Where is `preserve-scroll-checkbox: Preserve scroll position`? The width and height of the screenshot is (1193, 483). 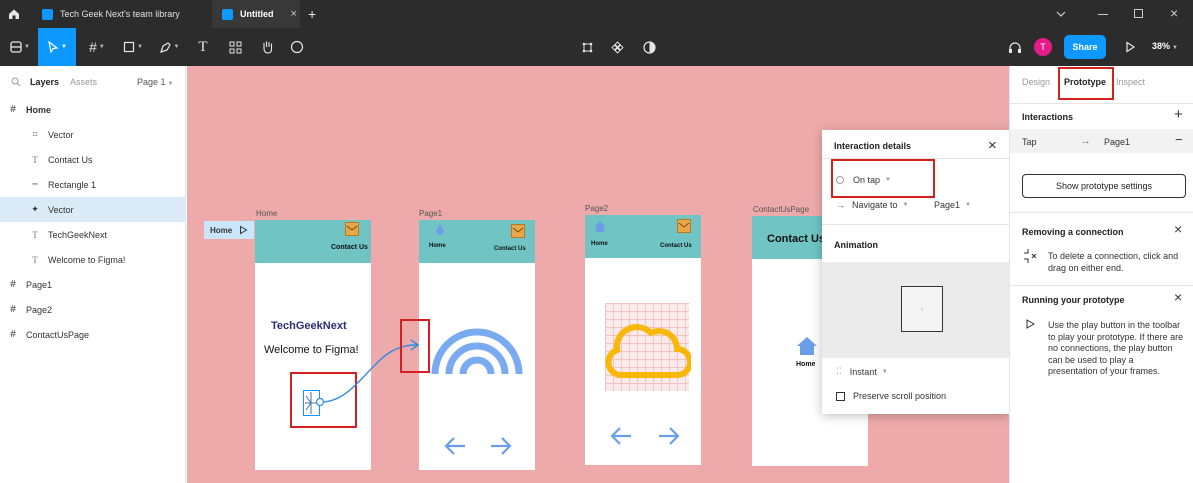
preserve-scroll-checkbox: Preserve scroll position is located at coordinates (891, 396).